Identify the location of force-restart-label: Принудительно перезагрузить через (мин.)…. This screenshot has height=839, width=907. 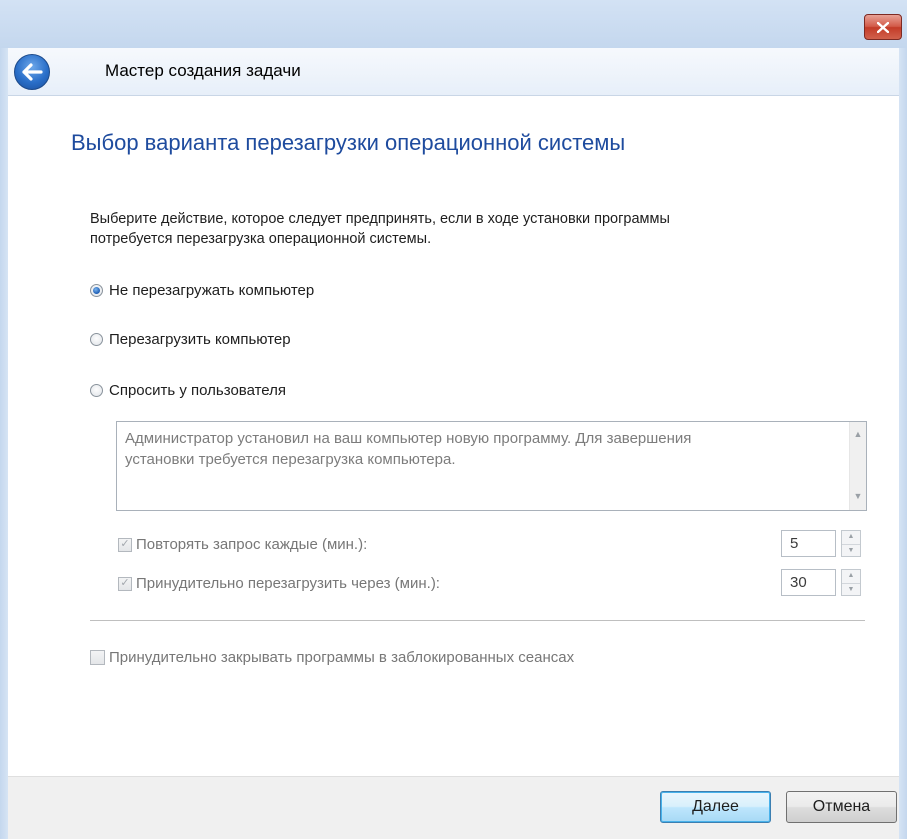
(288, 583).